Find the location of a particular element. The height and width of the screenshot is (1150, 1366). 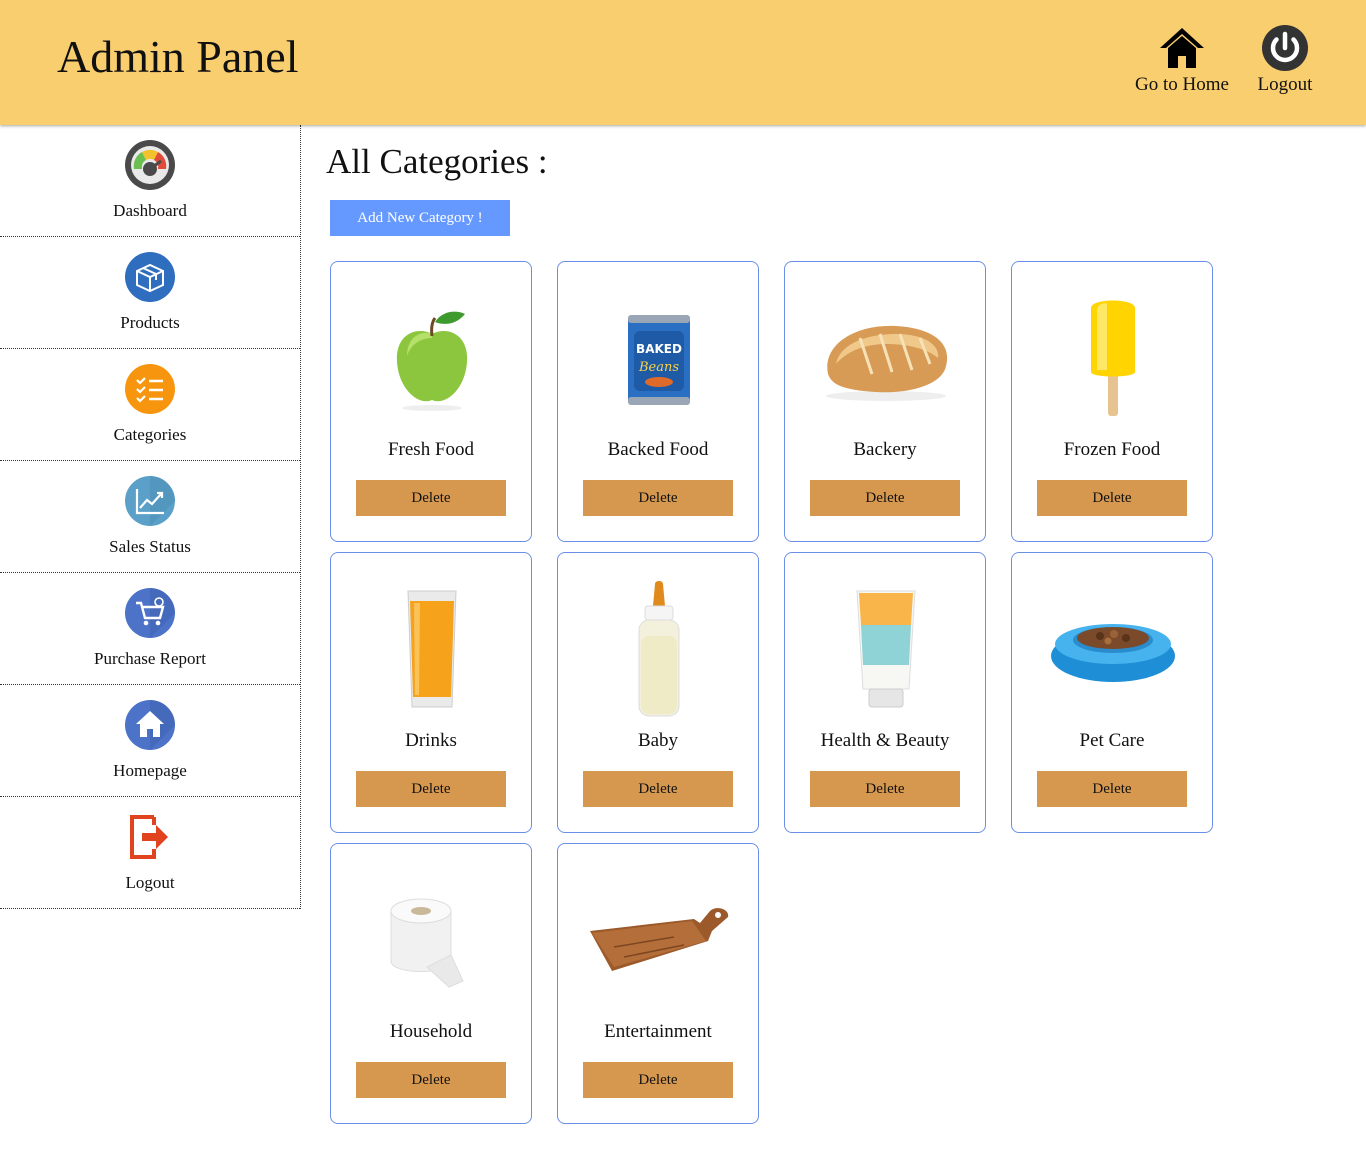

sidebar-item-label: Purchase Report is located at coordinates (150, 658).